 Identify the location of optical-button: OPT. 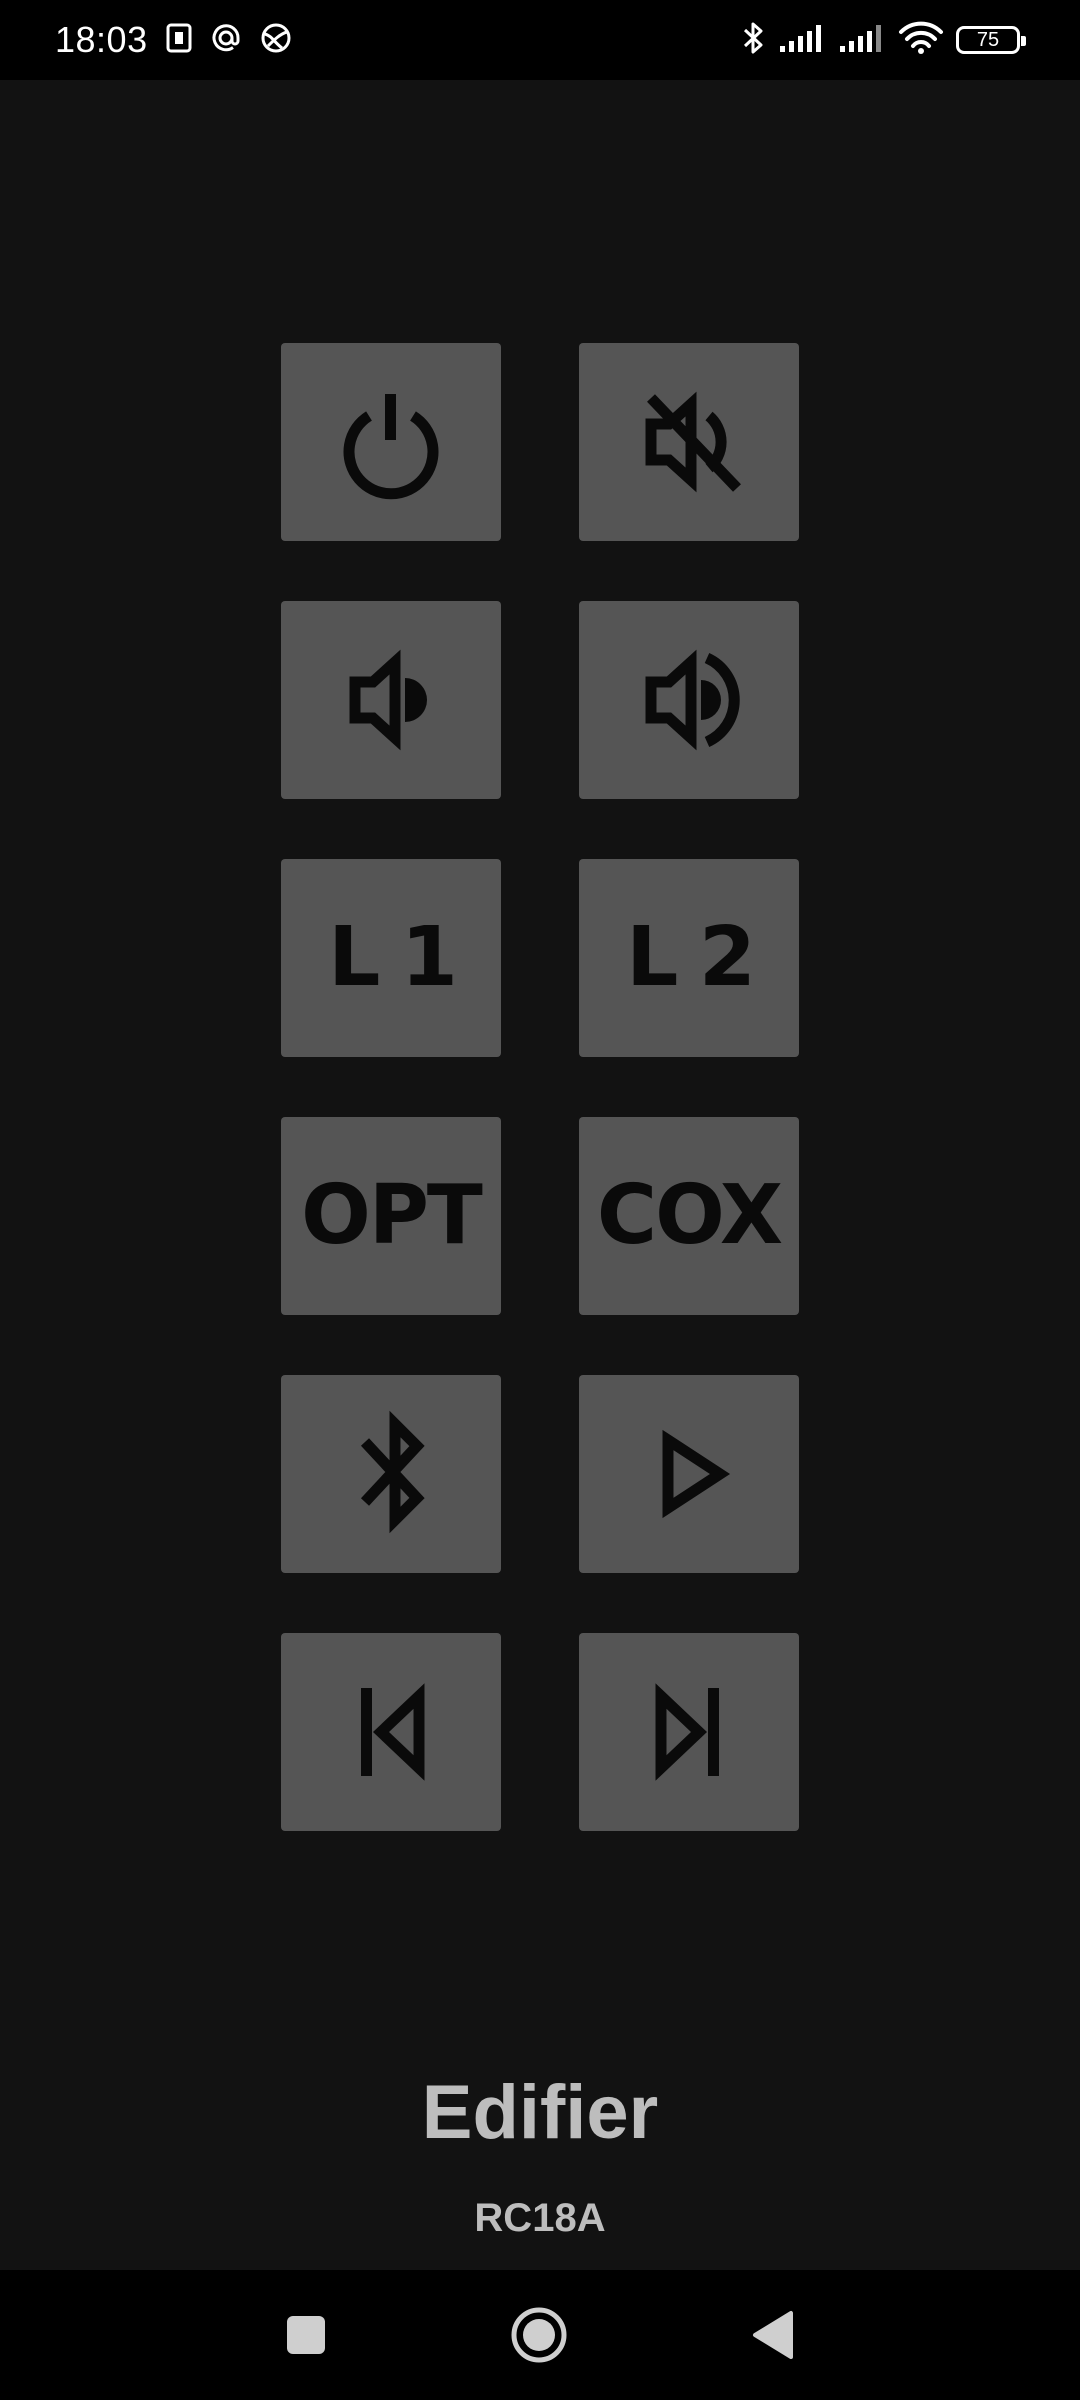
(391, 1216).